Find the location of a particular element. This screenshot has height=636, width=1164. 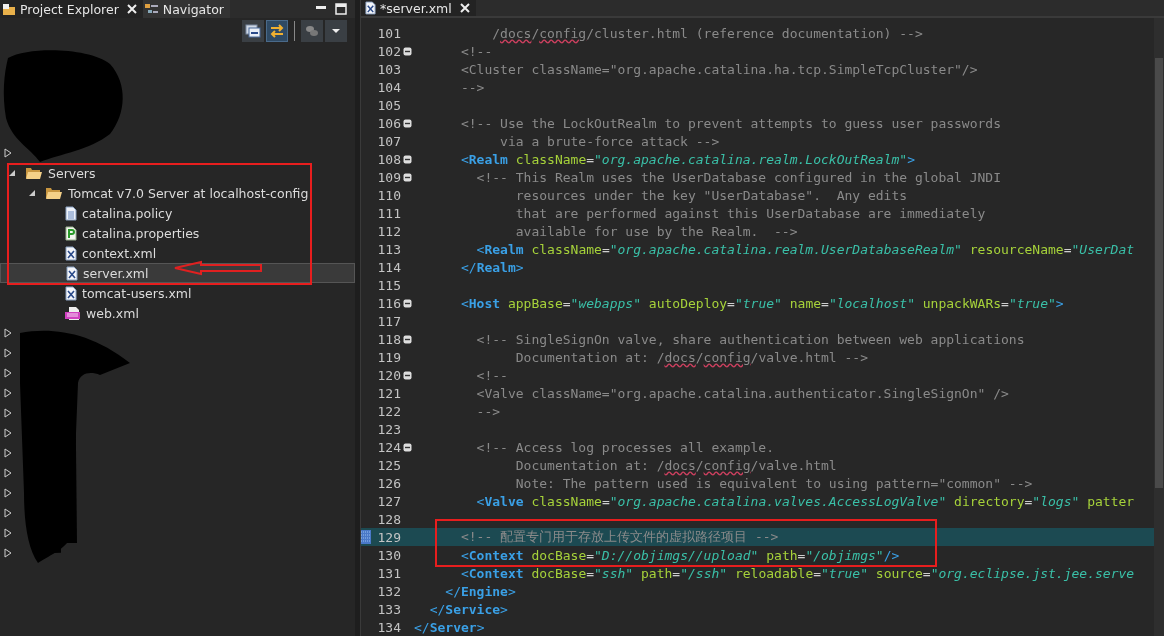

line-number: 106 is located at coordinates (388, 123).